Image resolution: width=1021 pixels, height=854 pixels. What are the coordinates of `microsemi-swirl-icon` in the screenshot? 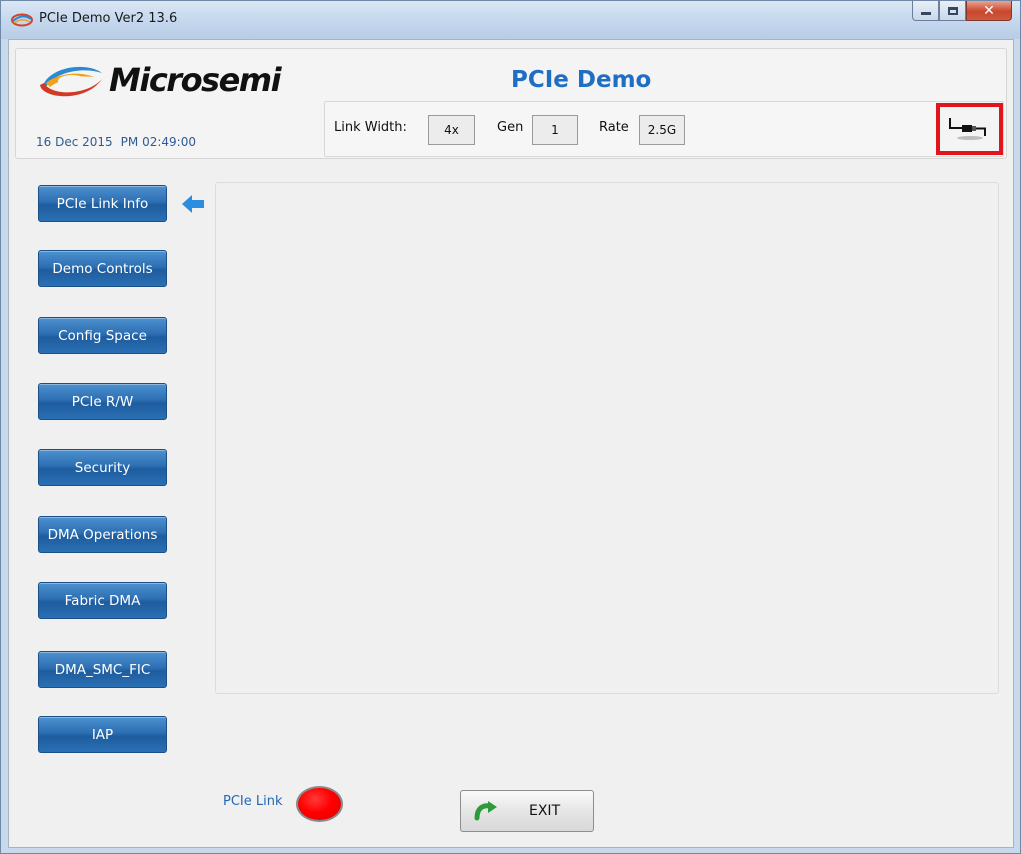 It's located at (71, 81).